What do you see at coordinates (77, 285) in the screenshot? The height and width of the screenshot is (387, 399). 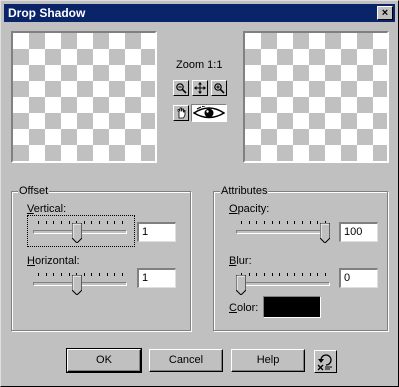 I see `horizontal-slider-thumb` at bounding box center [77, 285].